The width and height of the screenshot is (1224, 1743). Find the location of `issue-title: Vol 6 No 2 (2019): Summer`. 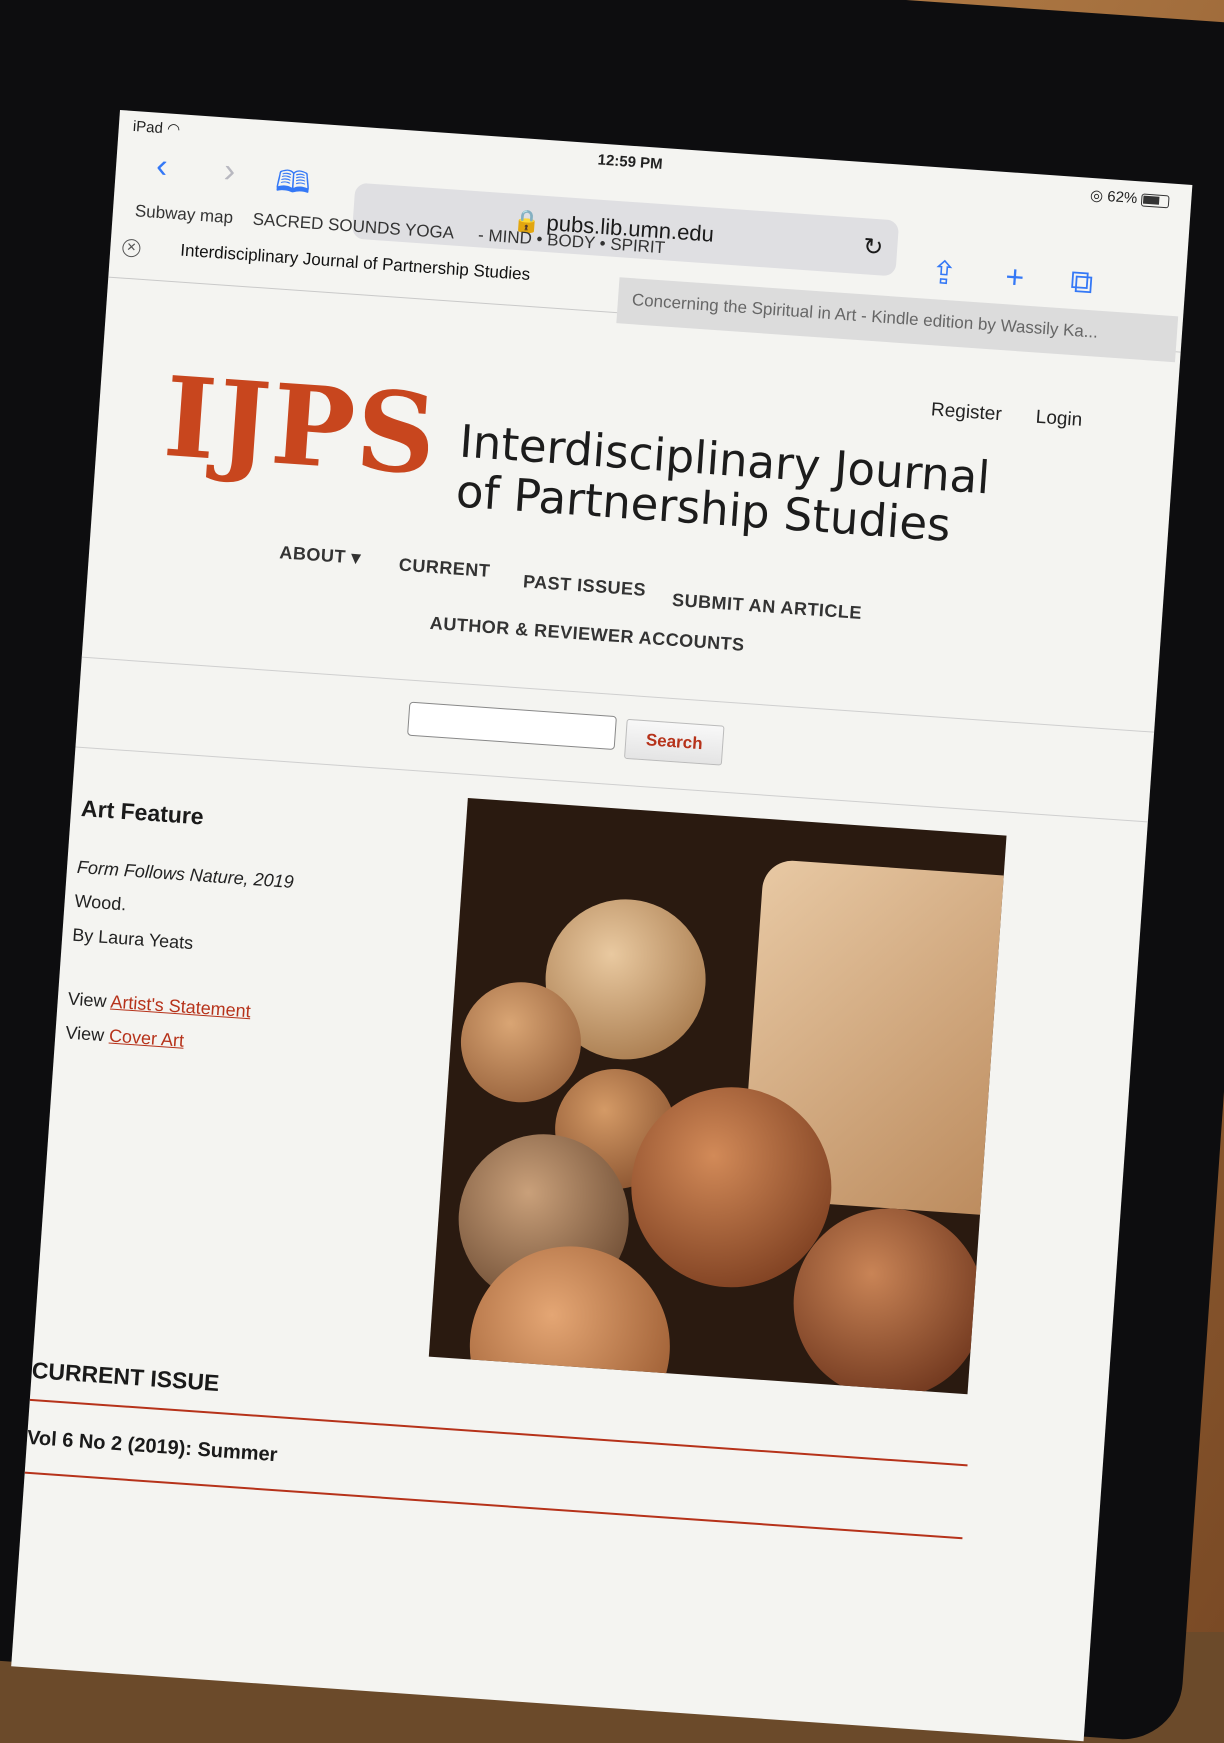

issue-title: Vol 6 No 2 (2019): Summer is located at coordinates (152, 1447).